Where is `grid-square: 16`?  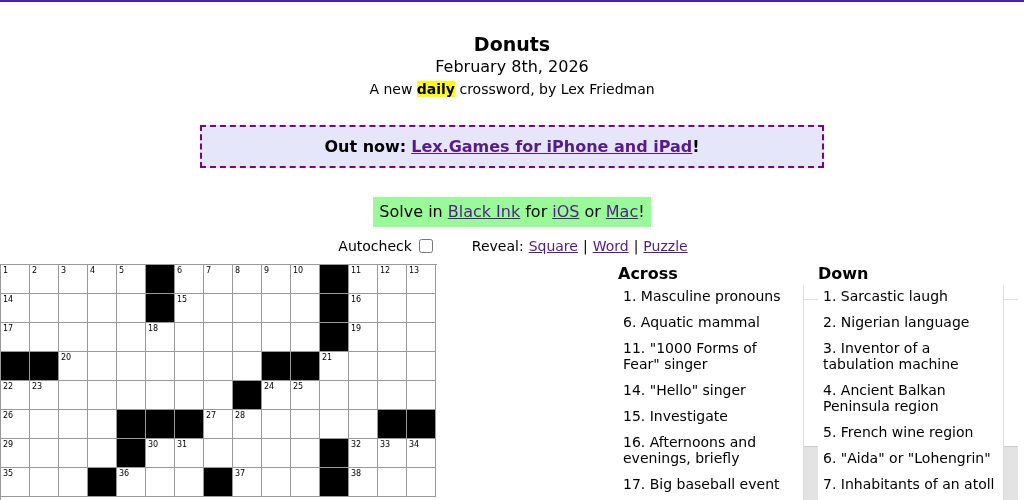
grid-square: 16 is located at coordinates (363, 308).